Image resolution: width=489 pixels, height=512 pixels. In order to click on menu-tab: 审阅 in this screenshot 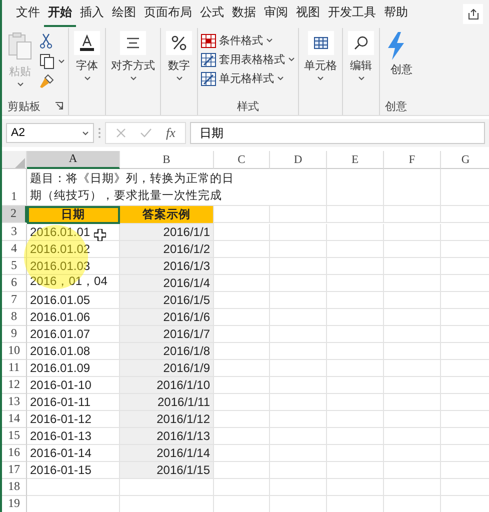, I will do `click(276, 14)`.